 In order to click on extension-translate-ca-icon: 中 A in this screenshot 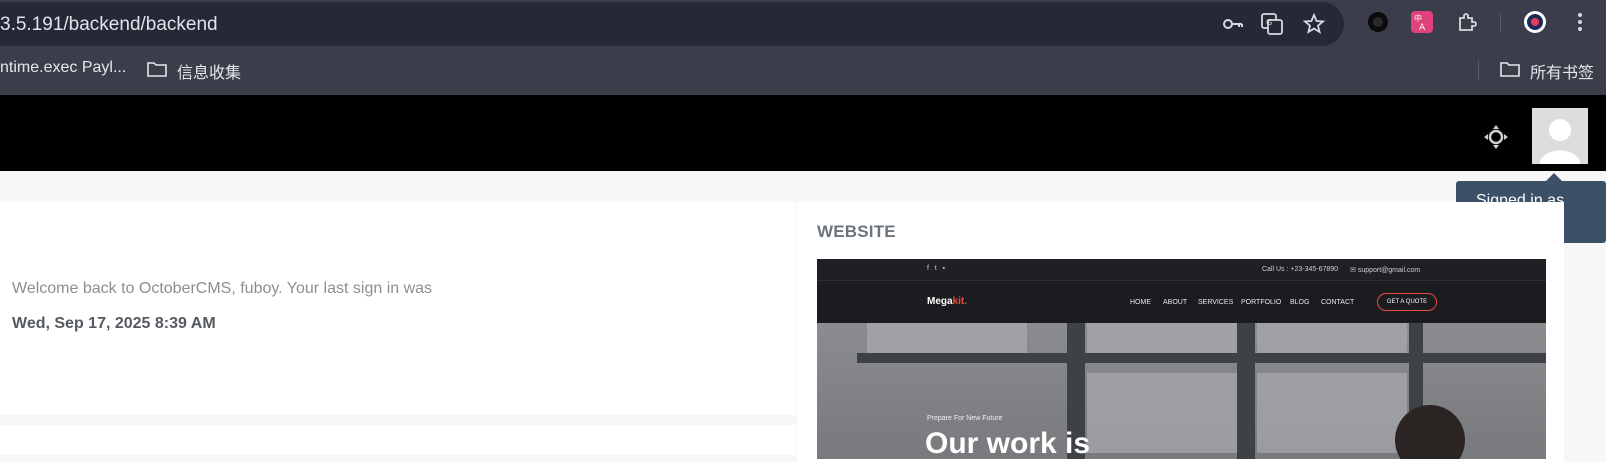, I will do `click(1422, 22)`.